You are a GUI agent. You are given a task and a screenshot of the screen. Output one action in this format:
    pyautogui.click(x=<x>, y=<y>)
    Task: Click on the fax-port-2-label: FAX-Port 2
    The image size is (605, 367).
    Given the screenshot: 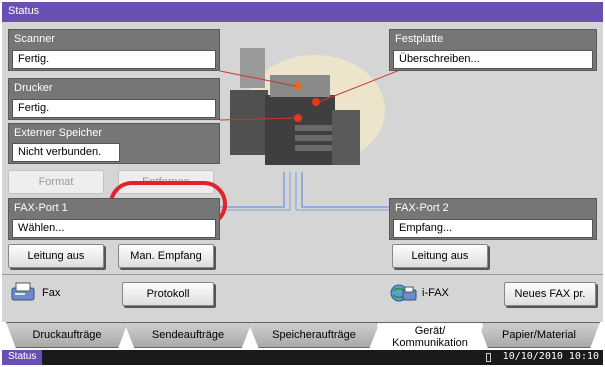 What is the action you would take?
    pyautogui.click(x=422, y=208)
    